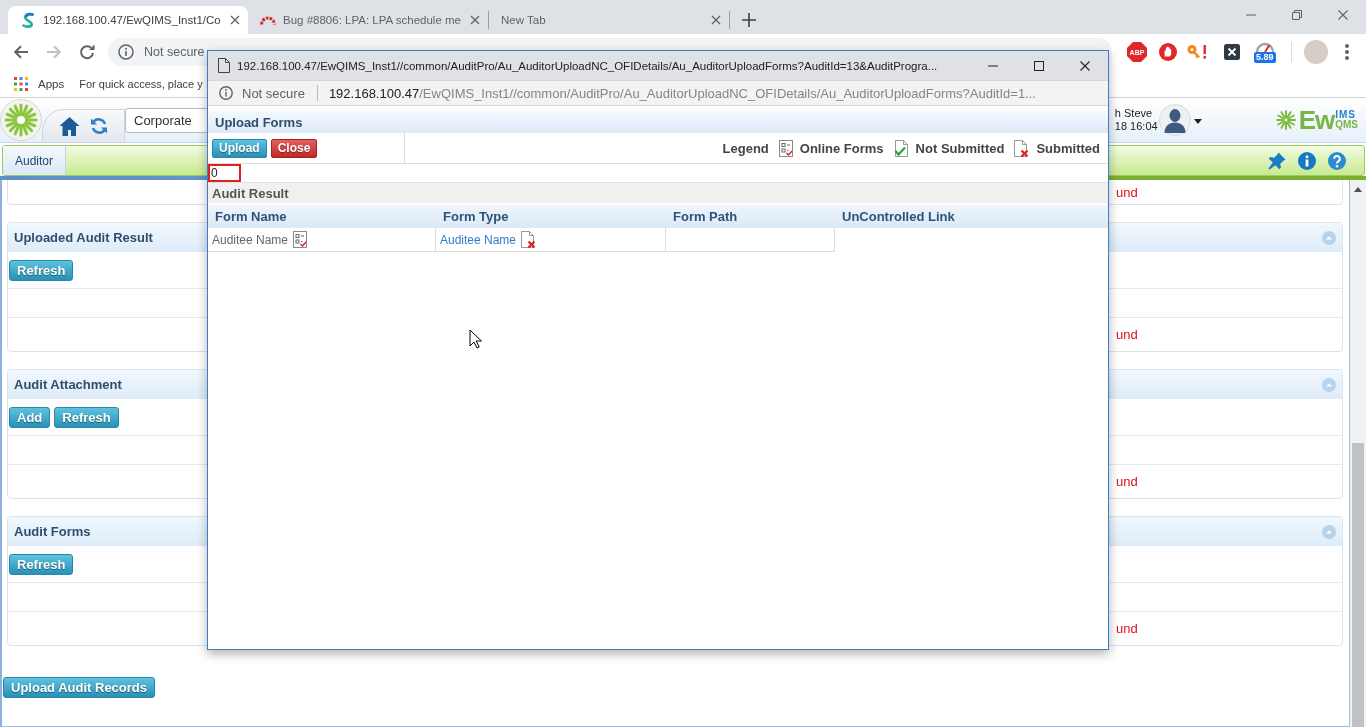 This screenshot has height=727, width=1366. What do you see at coordinates (83, 237) in the screenshot?
I see `panel-title: Uploaded Audit Result` at bounding box center [83, 237].